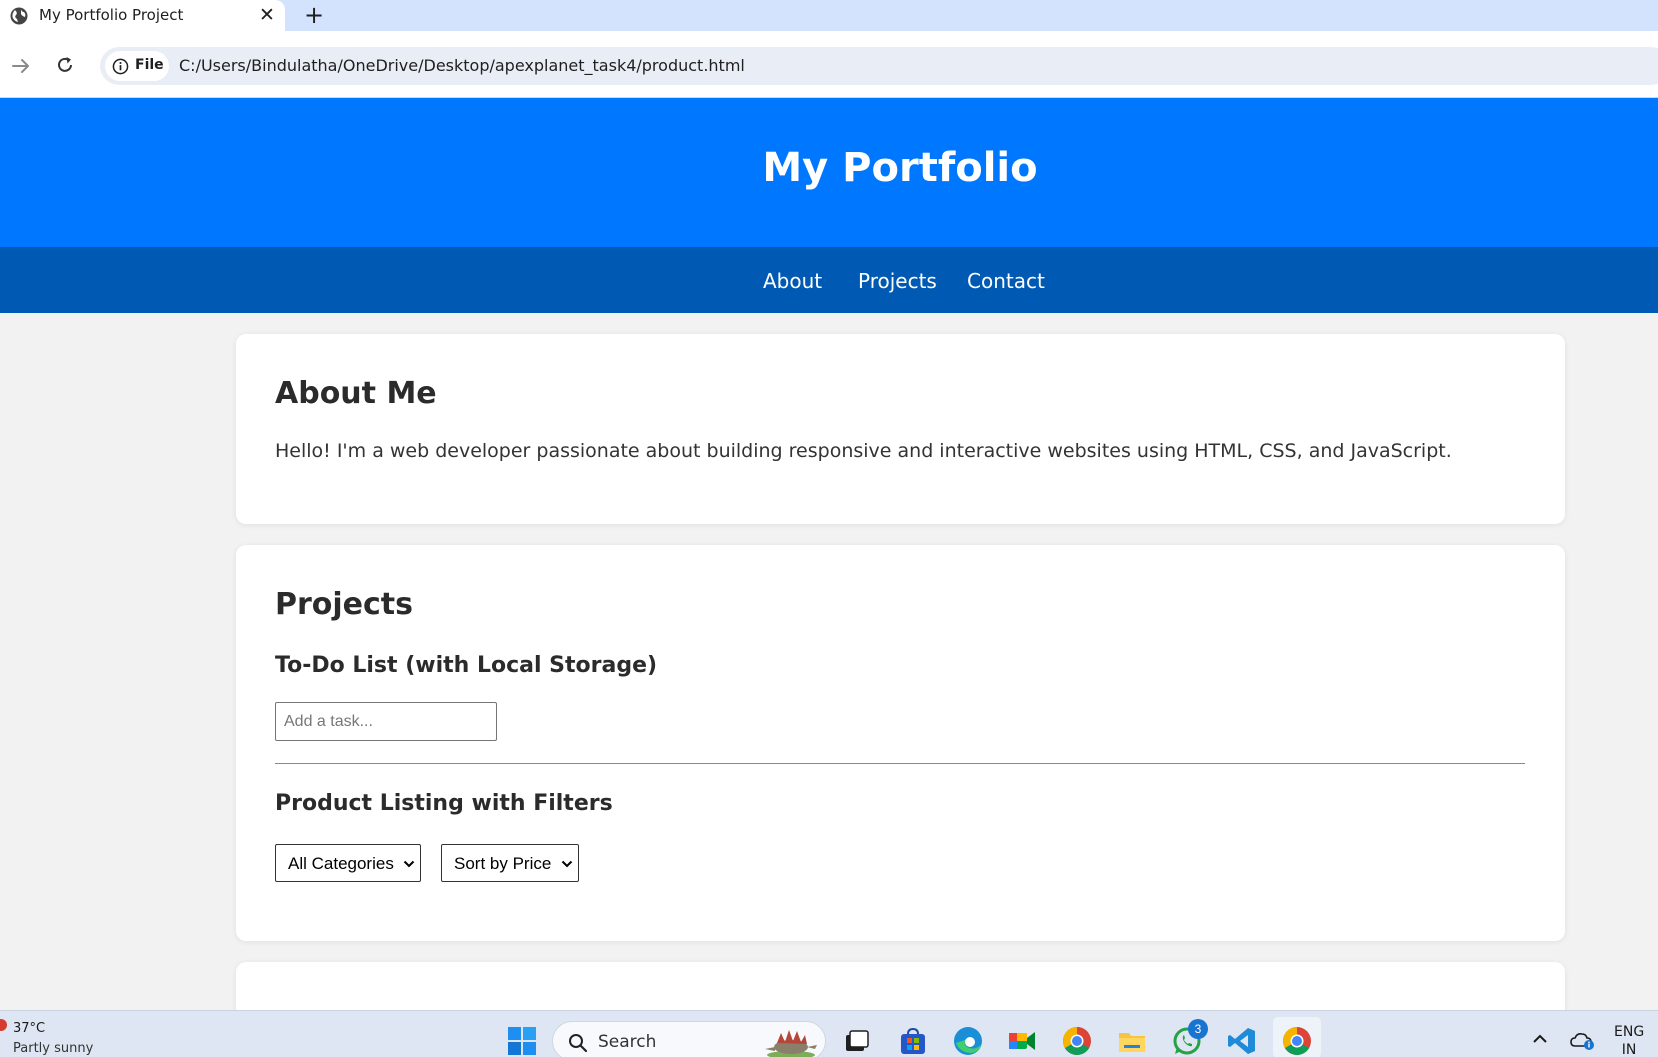 Image resolution: width=1658 pixels, height=1057 pixels. Describe the element at coordinates (522, 1041) in the screenshot. I see `windows-start-icon` at that location.